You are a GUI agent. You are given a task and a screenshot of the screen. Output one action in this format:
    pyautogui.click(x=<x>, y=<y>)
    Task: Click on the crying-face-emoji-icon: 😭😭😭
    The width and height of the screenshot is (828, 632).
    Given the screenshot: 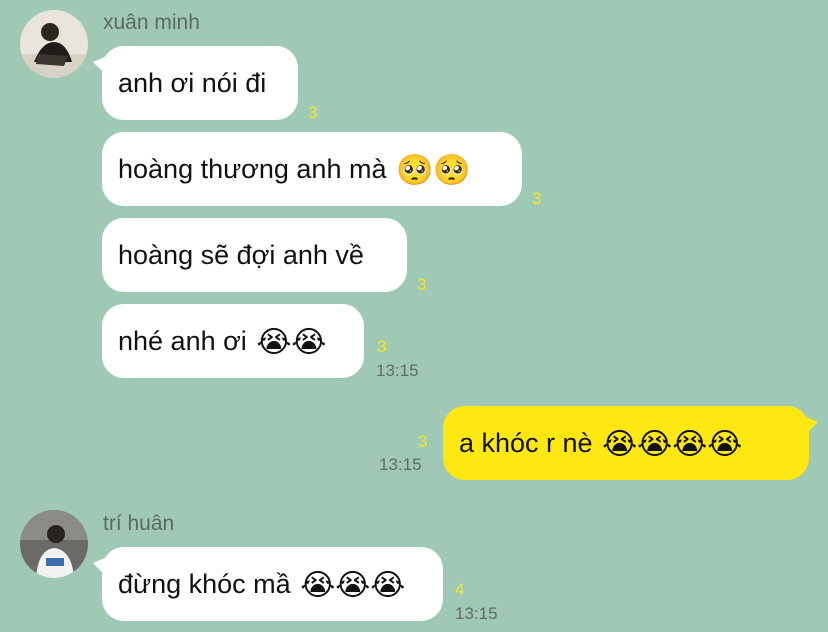 What is the action you would take?
    pyautogui.click(x=353, y=585)
    